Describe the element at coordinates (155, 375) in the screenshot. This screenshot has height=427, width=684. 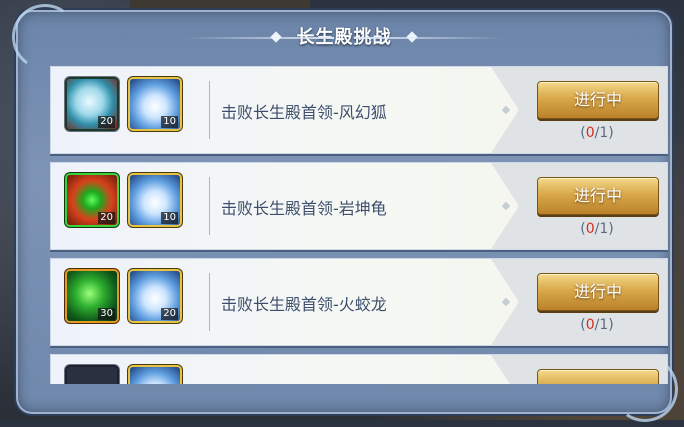
I see `lotus-icon` at that location.